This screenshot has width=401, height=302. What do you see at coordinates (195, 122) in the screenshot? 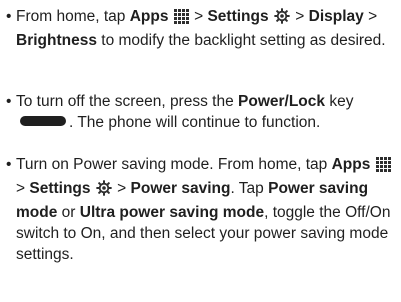
I see `text-run: . The phone will continue to function.` at bounding box center [195, 122].